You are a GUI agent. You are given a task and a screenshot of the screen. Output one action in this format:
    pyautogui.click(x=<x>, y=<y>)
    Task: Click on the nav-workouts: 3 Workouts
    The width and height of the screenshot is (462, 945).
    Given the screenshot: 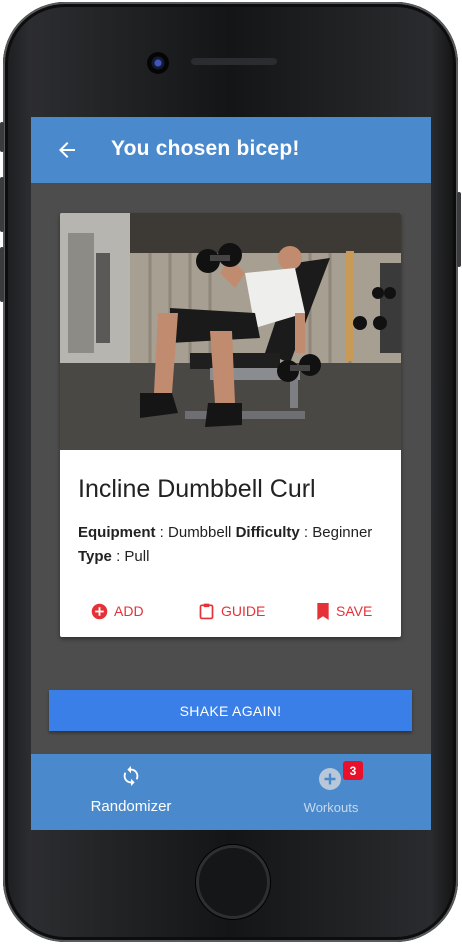 What is the action you would take?
    pyautogui.click(x=331, y=792)
    